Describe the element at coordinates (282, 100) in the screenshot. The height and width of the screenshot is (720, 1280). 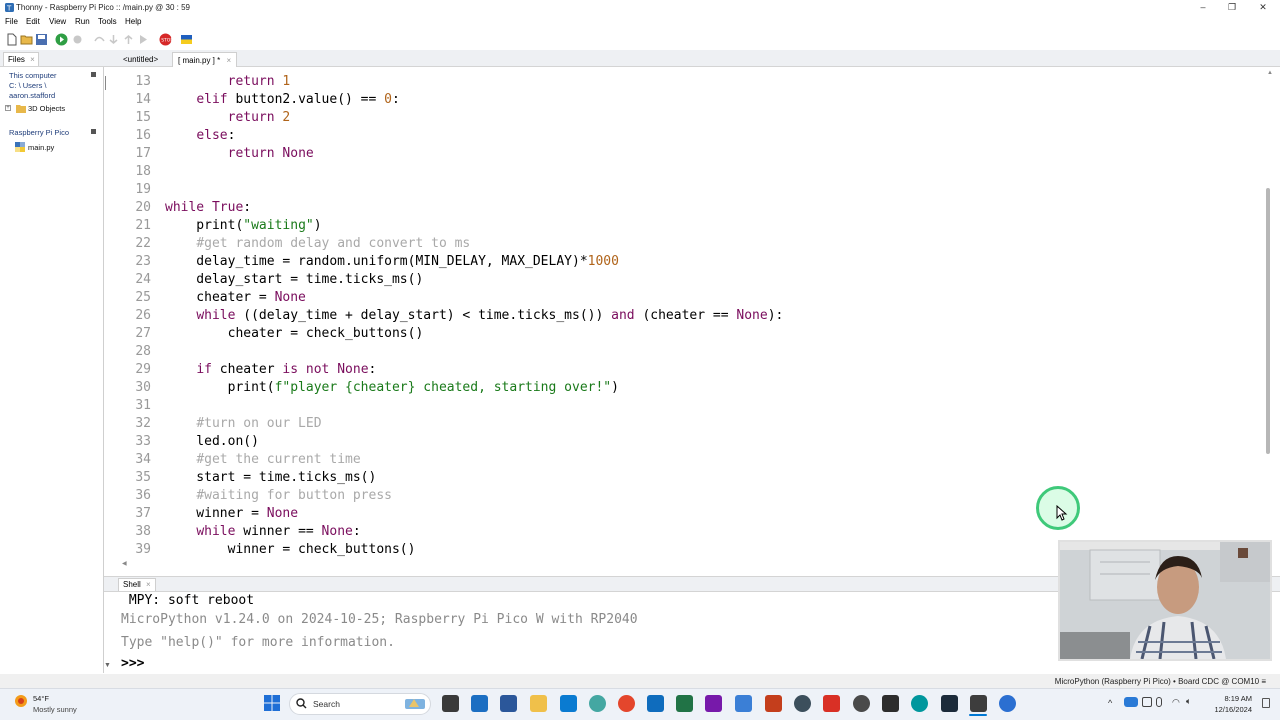
I see `code-line: elif button2.value() == 0:` at that location.